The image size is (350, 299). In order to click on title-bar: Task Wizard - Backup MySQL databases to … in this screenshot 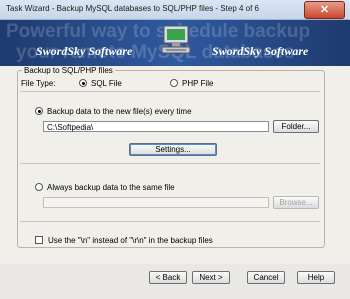, I will do `click(175, 10)`.